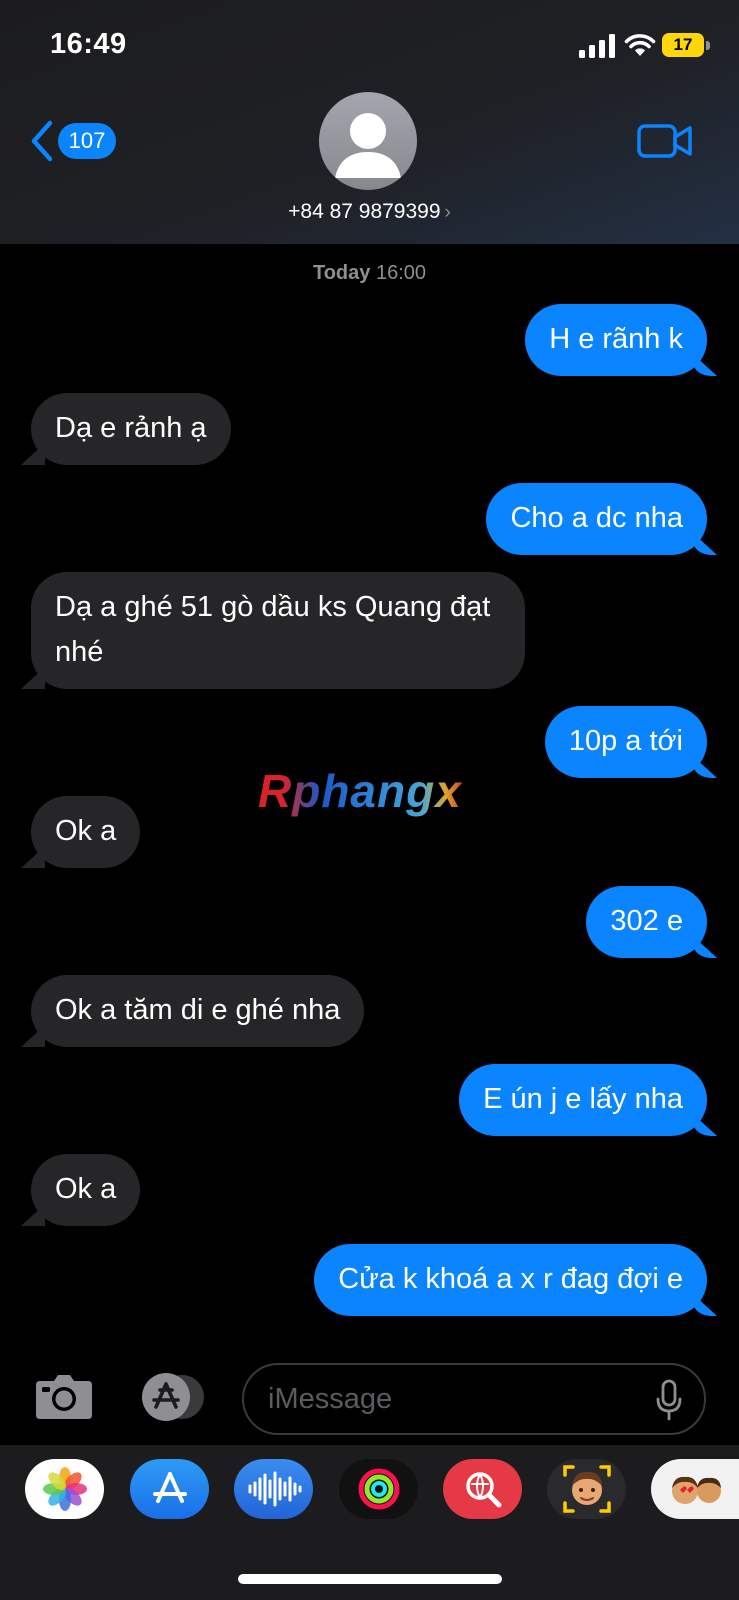 This screenshot has height=1600, width=739. I want to click on photos-app-button, so click(64, 1489).